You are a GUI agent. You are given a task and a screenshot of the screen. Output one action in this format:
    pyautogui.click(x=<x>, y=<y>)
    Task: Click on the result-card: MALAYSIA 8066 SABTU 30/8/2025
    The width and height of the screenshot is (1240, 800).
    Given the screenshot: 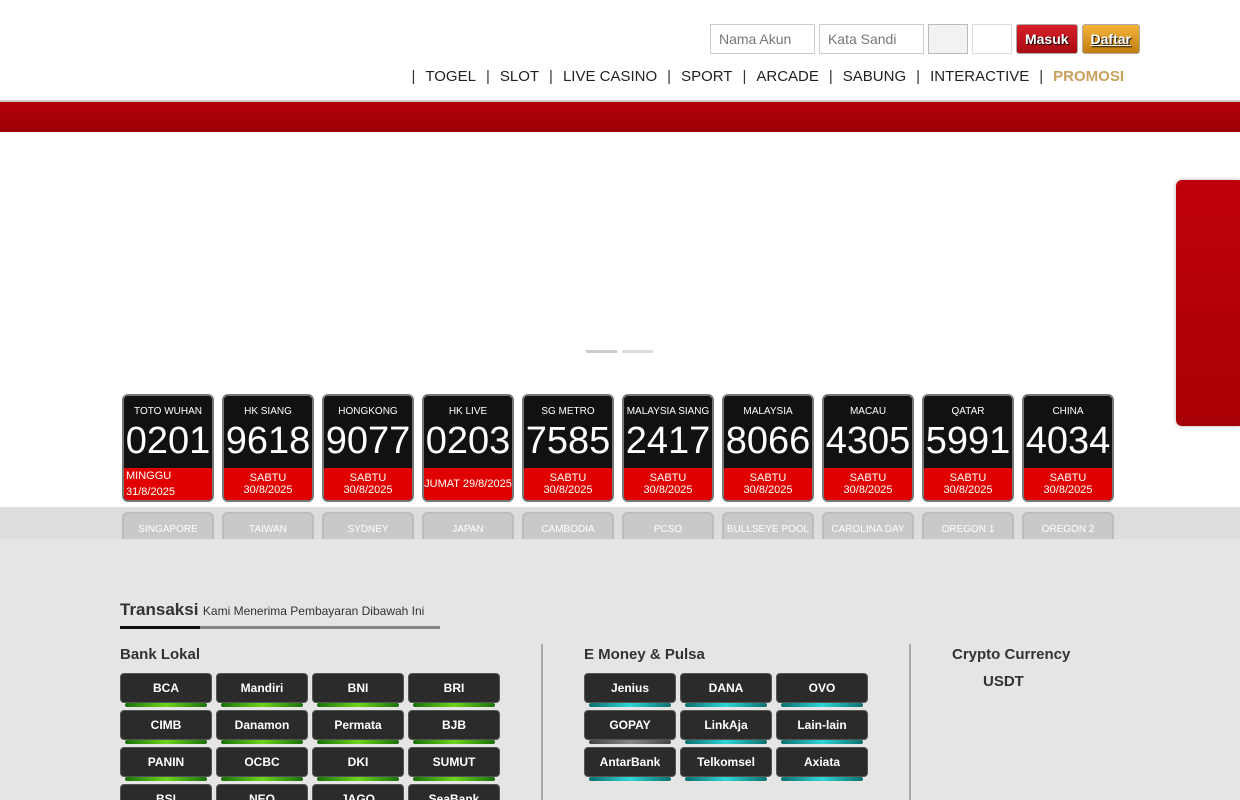 What is the action you would take?
    pyautogui.click(x=768, y=448)
    